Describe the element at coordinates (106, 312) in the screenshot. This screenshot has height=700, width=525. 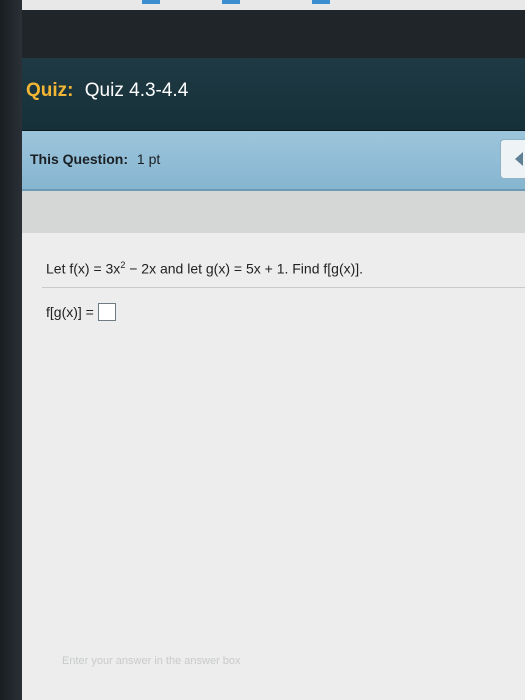
I see `answer-input` at that location.